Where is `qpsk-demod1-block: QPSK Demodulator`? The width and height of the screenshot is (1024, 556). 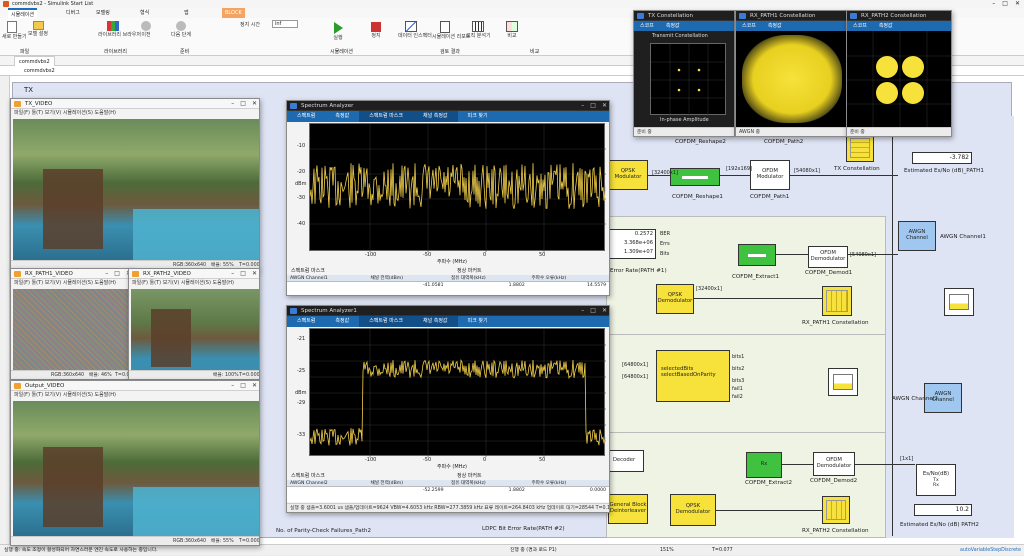
qpsk-demod1-block: QPSK Demodulator is located at coordinates (675, 299).